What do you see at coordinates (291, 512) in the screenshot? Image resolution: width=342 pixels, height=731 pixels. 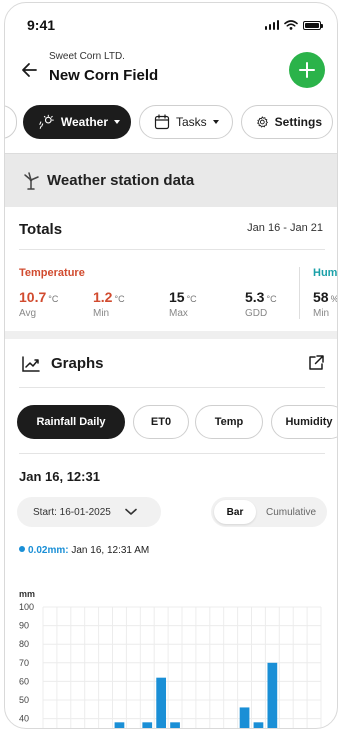 I see `toggle-cumulative: Cumulative` at bounding box center [291, 512].